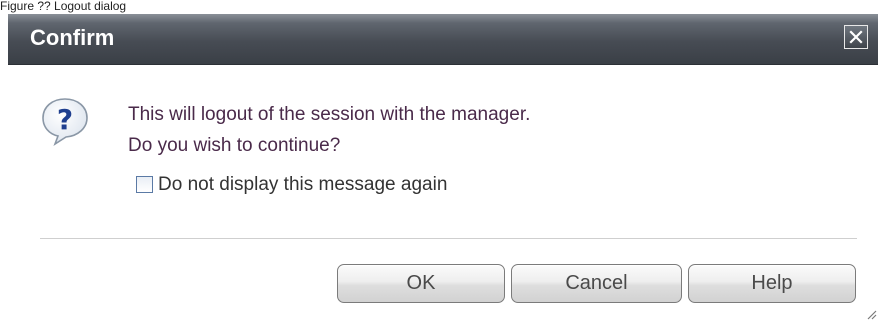 The width and height of the screenshot is (880, 322). I want to click on resize-grip-icon, so click(871, 314).